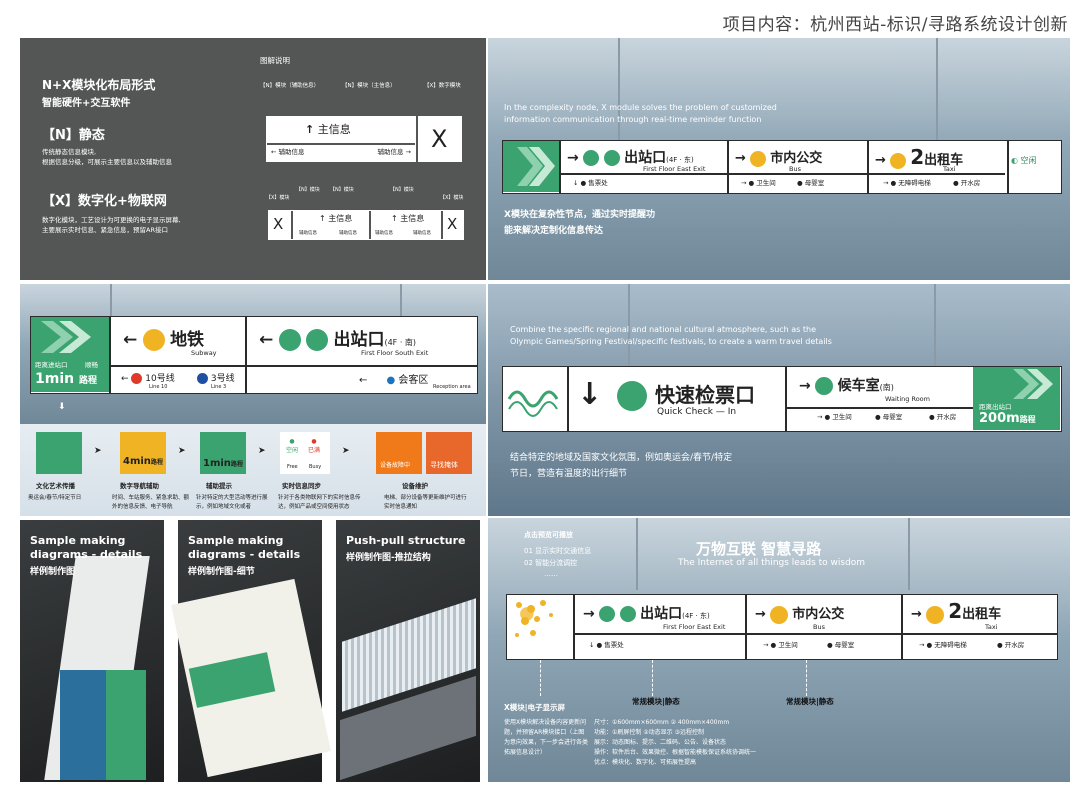 The width and height of the screenshot is (1092, 796). What do you see at coordinates (645, 762) in the screenshot?
I see `spec-advantage: 优点：模块化、数字化、可拓展性提高` at bounding box center [645, 762].